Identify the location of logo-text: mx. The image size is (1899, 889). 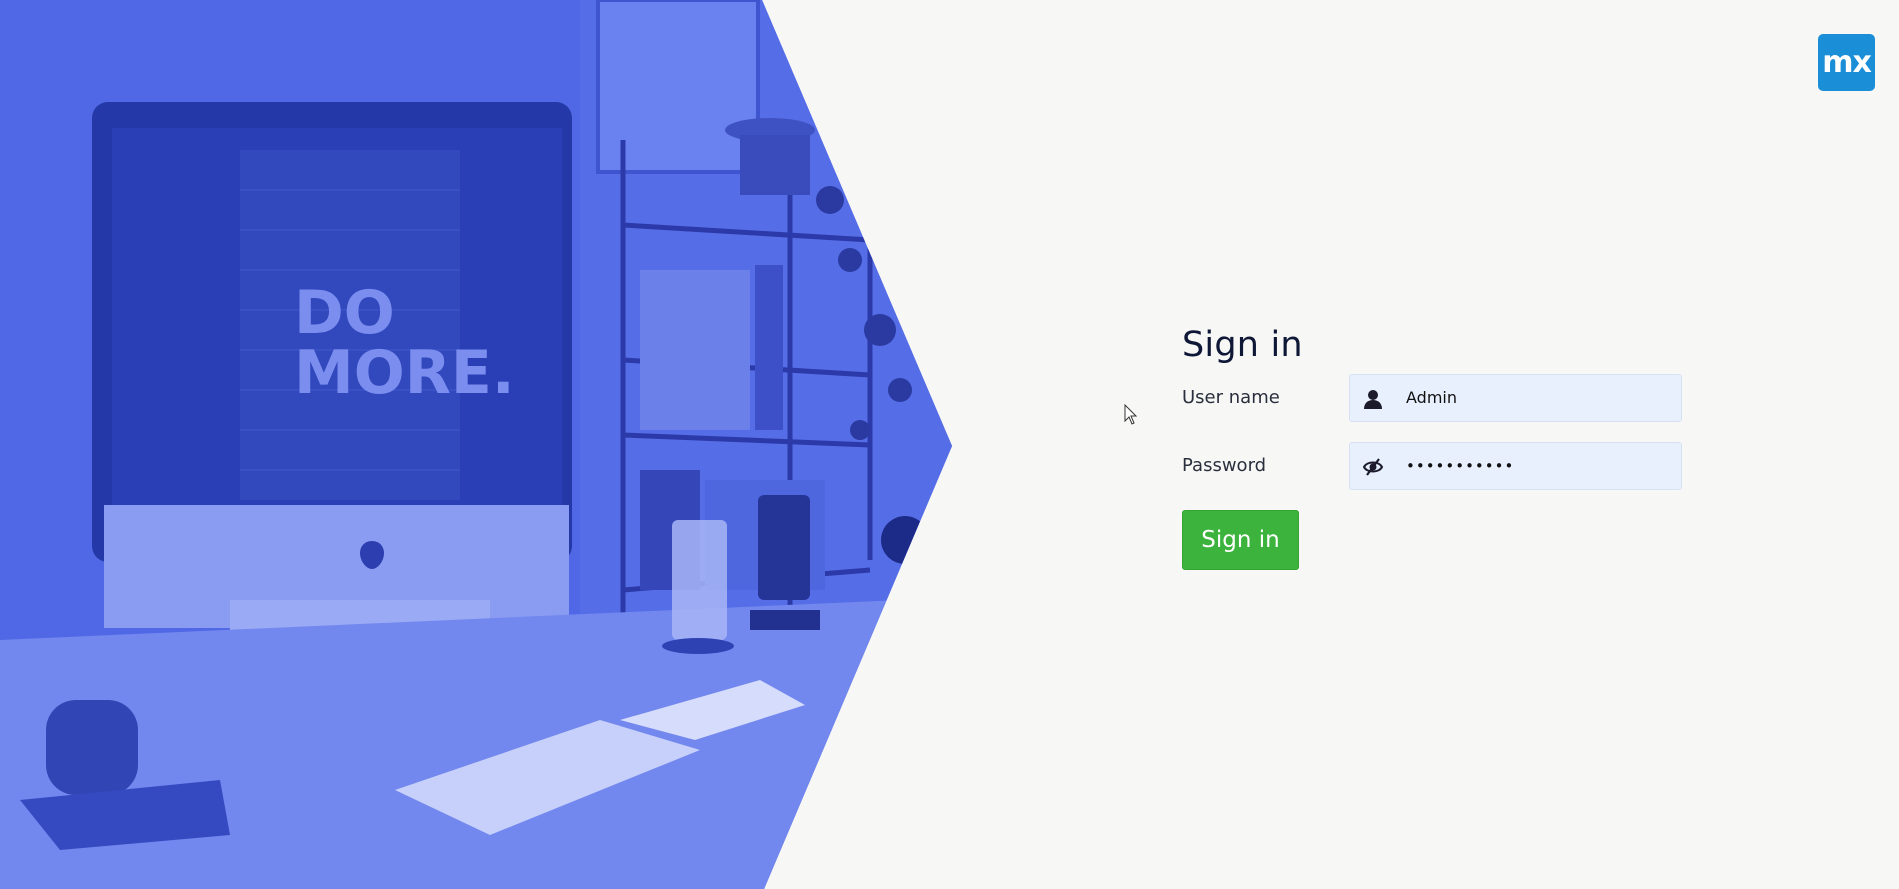
(1847, 62).